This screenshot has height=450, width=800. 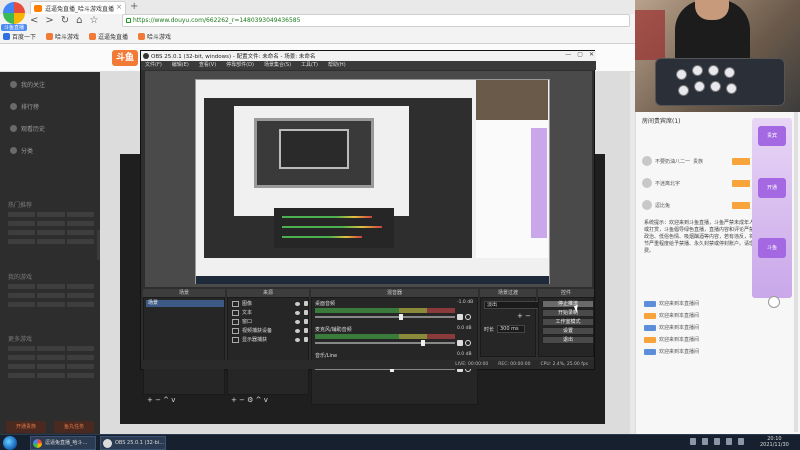 What do you see at coordinates (78, 7) in the screenshot?
I see `browser-tab: 逗逼兔直播_哈斗游戏直播 ×` at bounding box center [78, 7].